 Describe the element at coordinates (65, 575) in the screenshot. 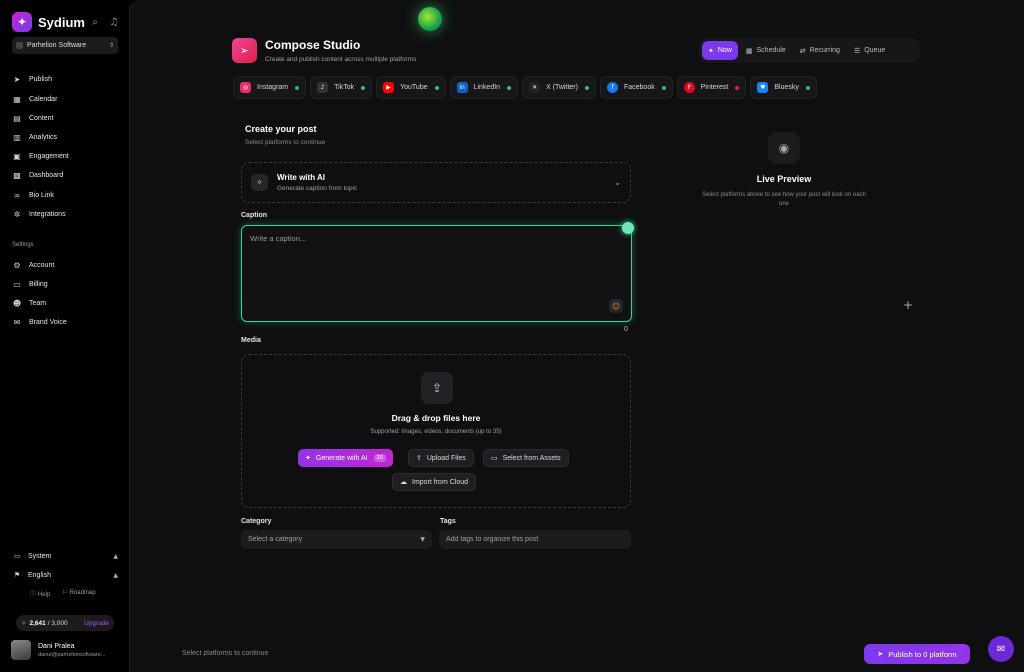

I see `language-selector: ⚑ English ▲` at that location.